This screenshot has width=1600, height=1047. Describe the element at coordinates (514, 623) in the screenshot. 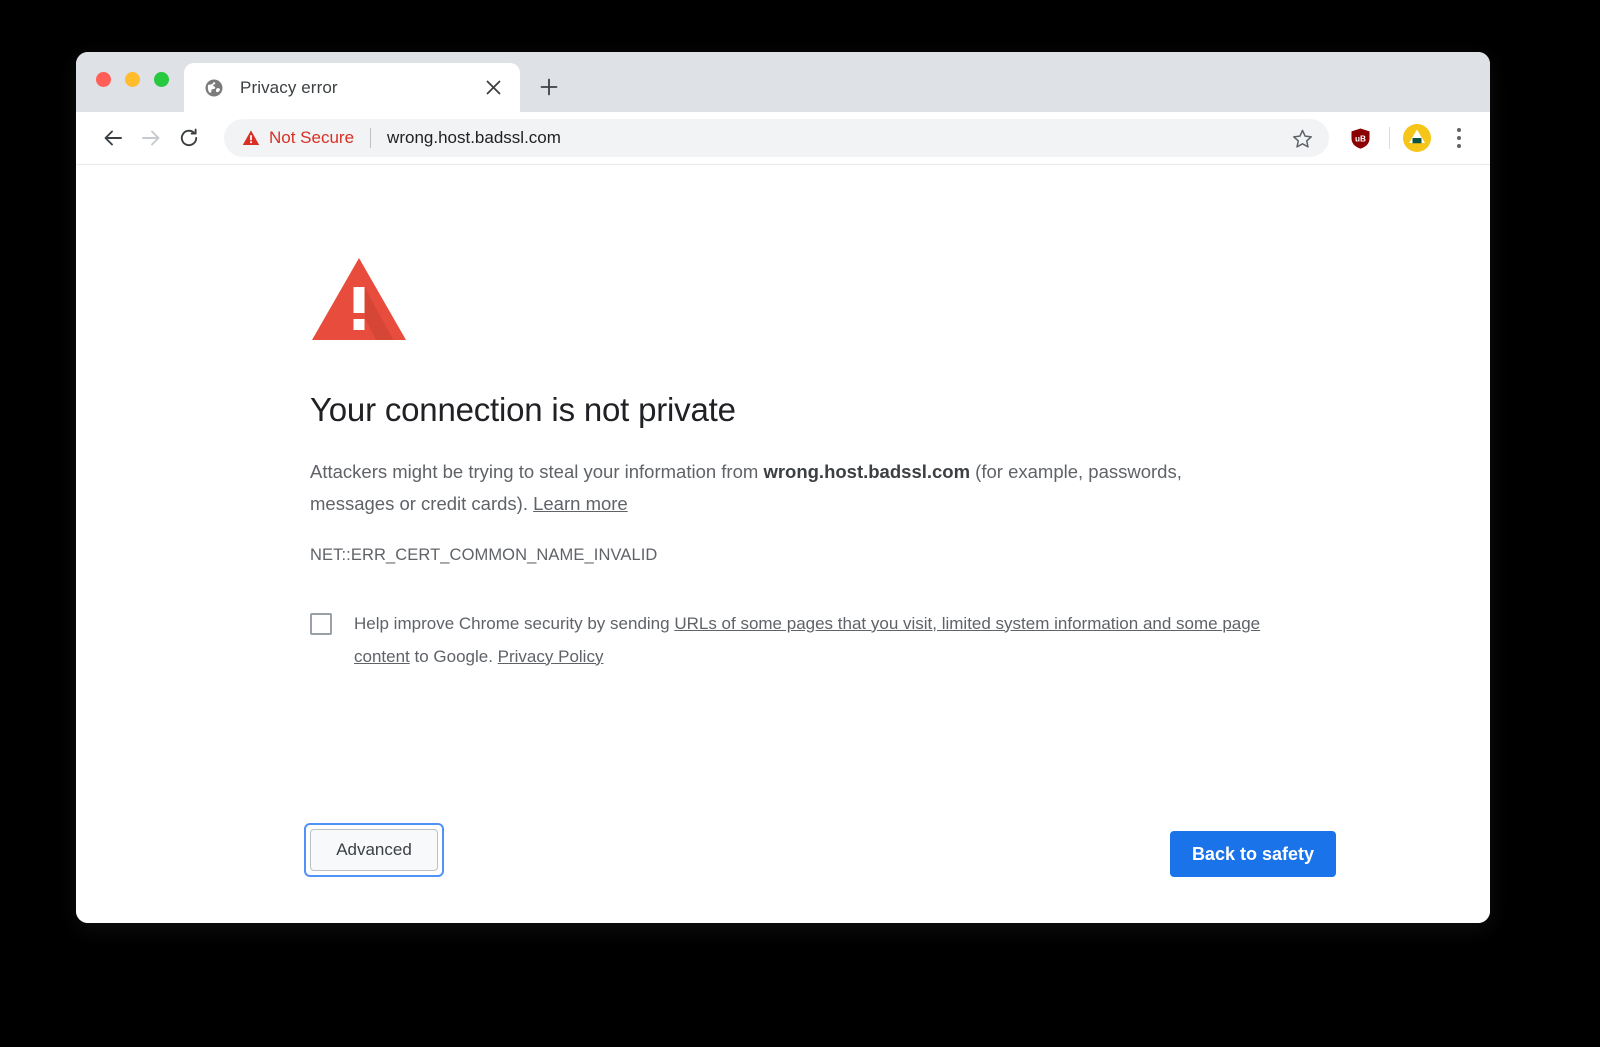

I see `optin-prefix: Help improve Chrome security by sending` at that location.